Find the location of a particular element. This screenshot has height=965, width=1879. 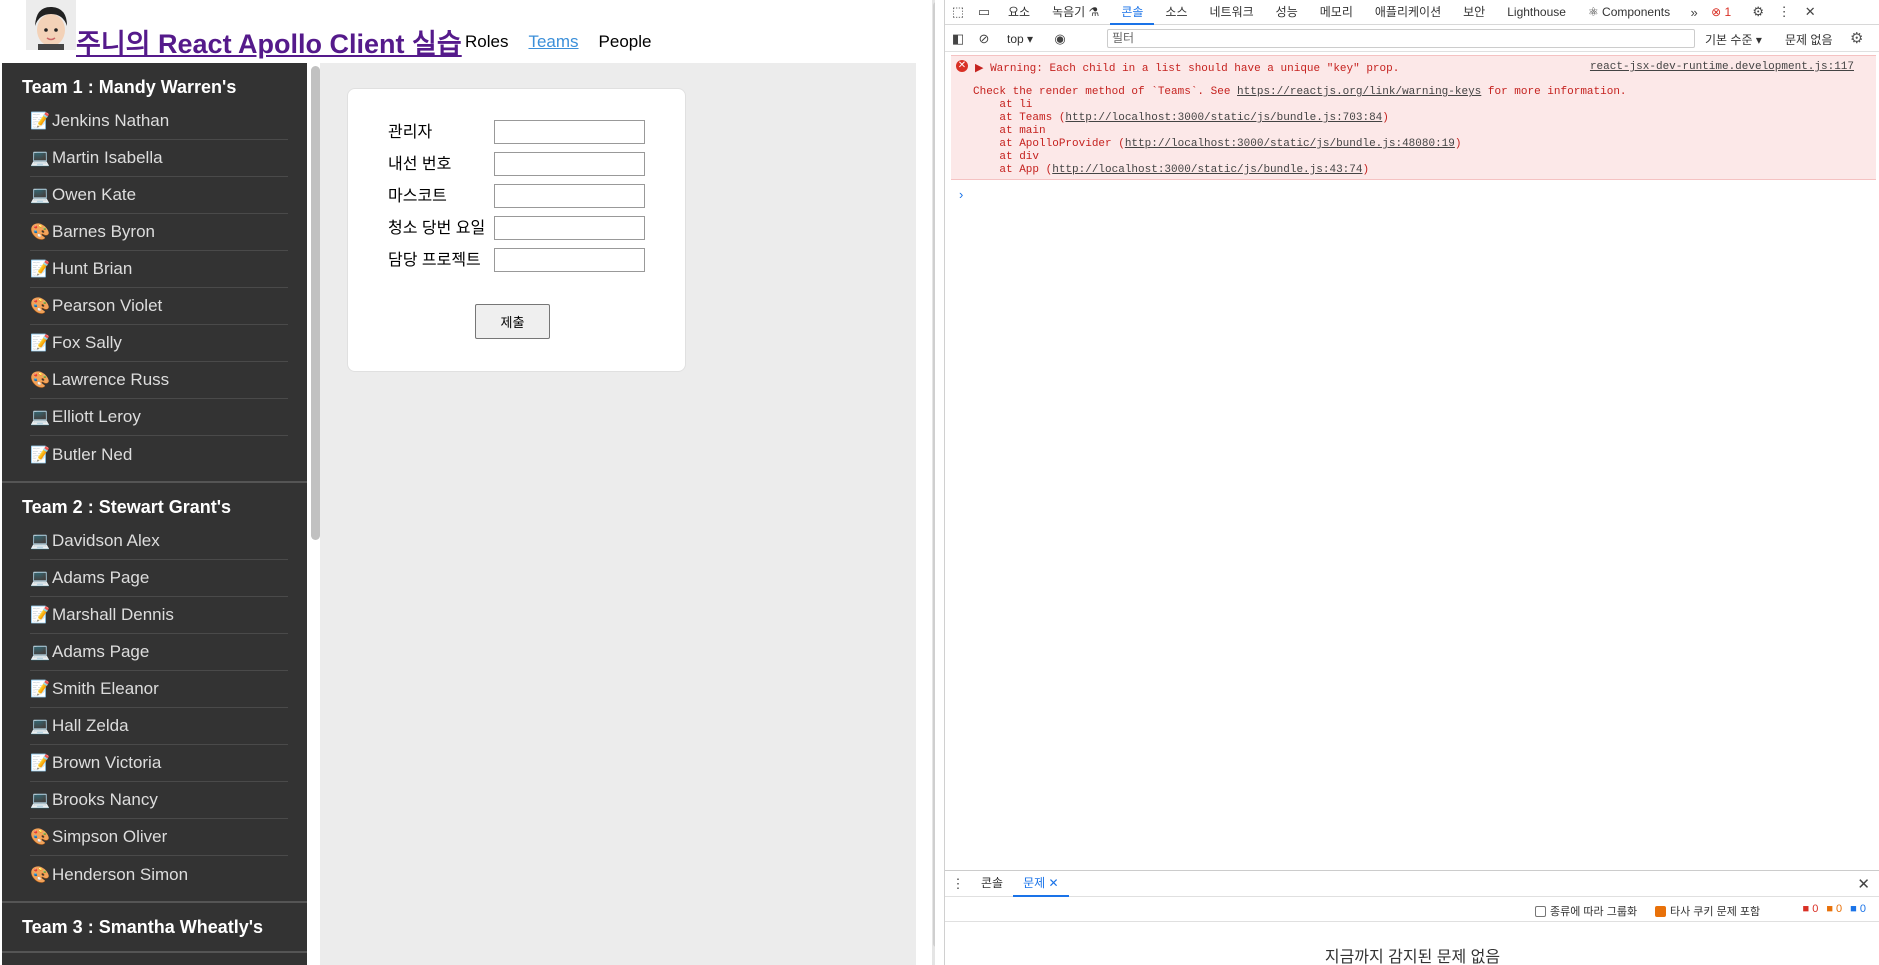

cleaning-day-input is located at coordinates (569, 228).